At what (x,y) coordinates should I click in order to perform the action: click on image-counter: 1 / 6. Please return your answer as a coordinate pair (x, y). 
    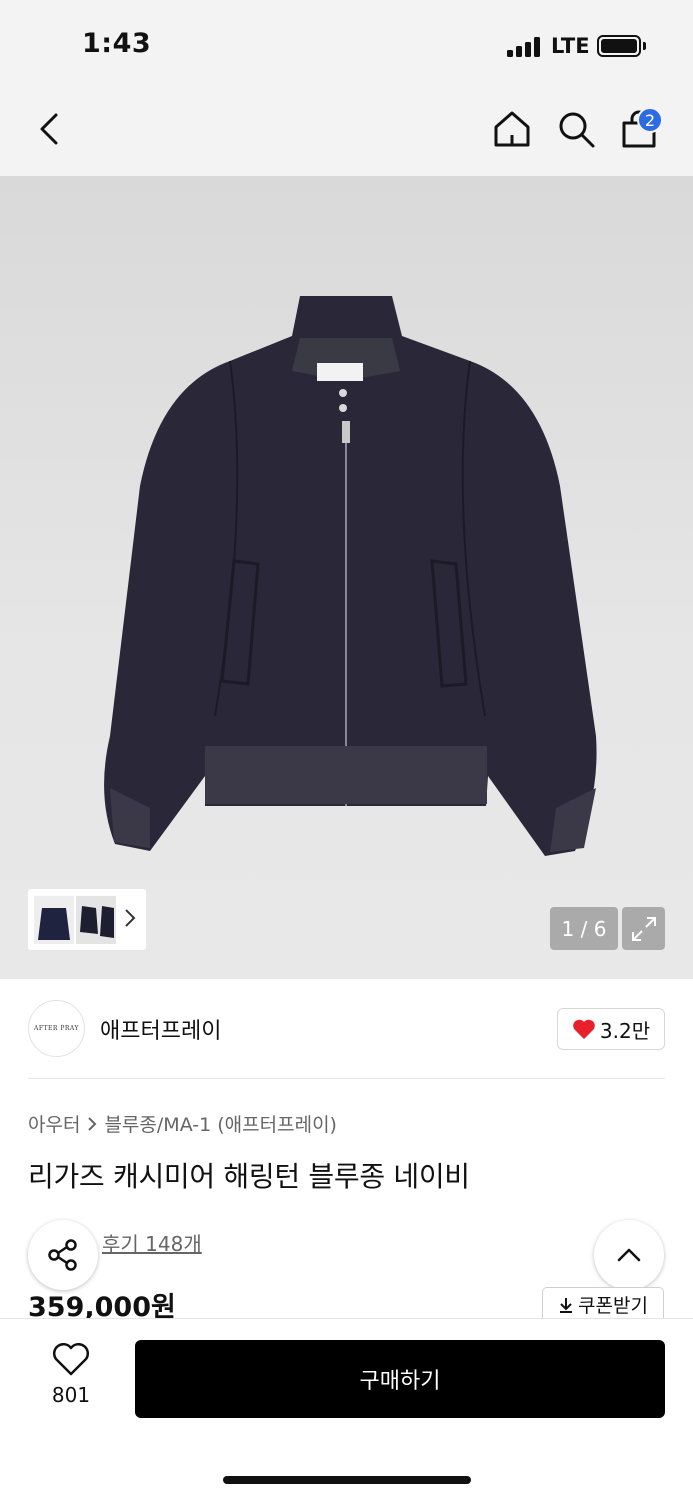
    Looking at the image, I should click on (584, 928).